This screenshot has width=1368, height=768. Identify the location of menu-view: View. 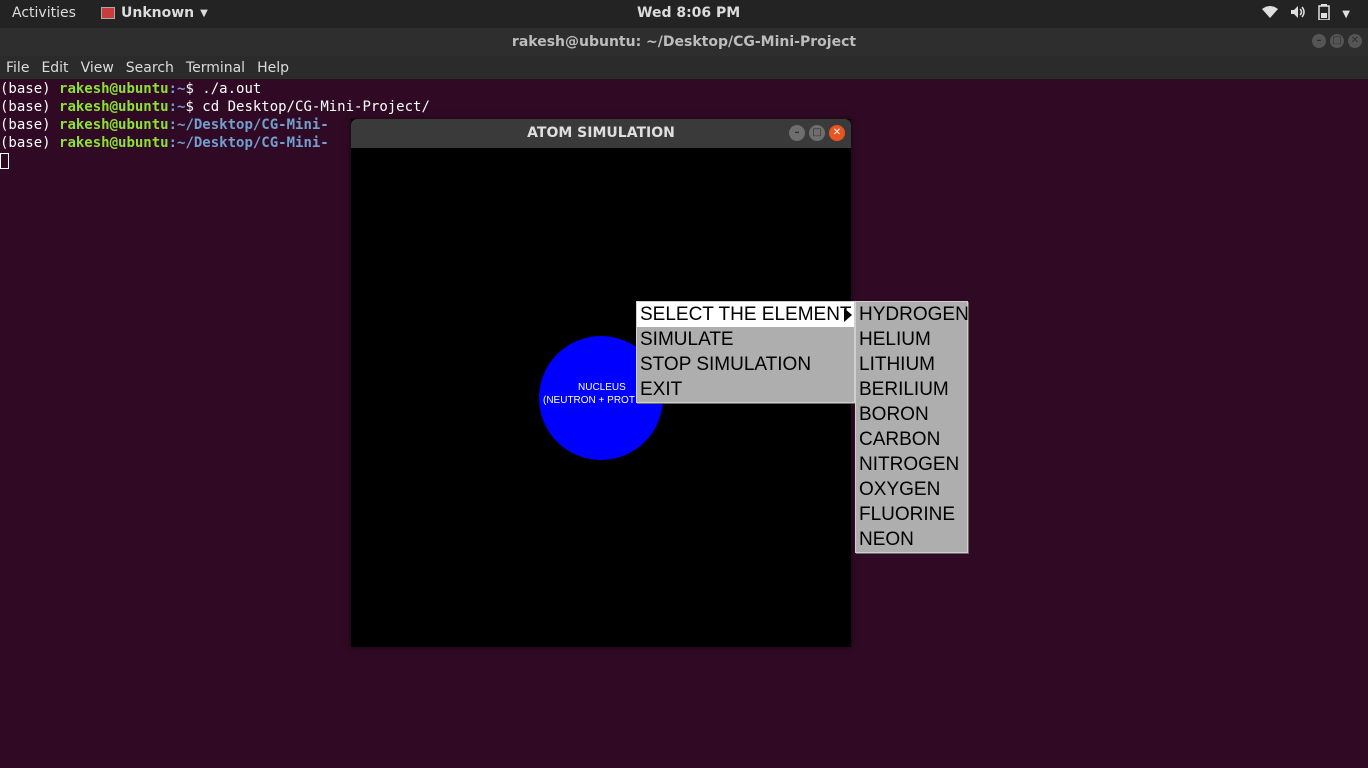
(97, 68).